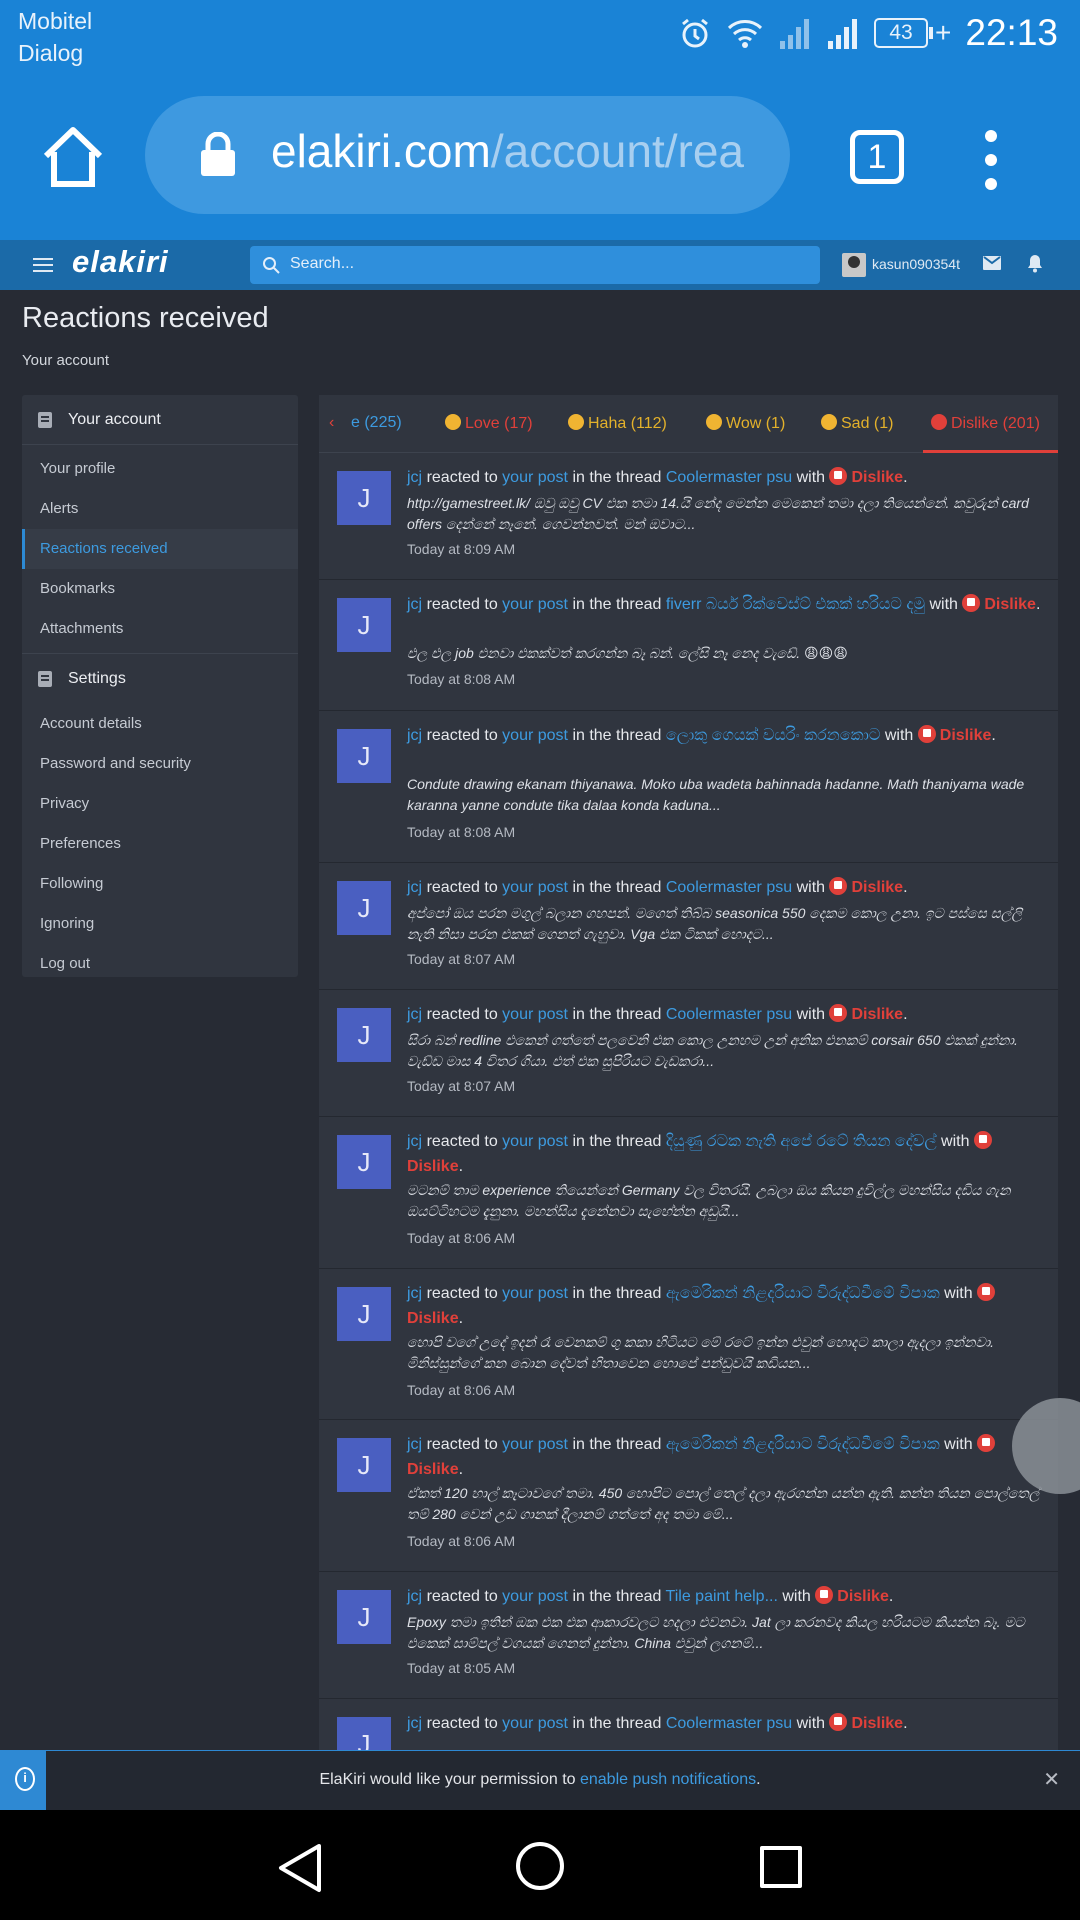  I want to click on sidebar-item-bookmarks: Bookmarks, so click(160, 589).